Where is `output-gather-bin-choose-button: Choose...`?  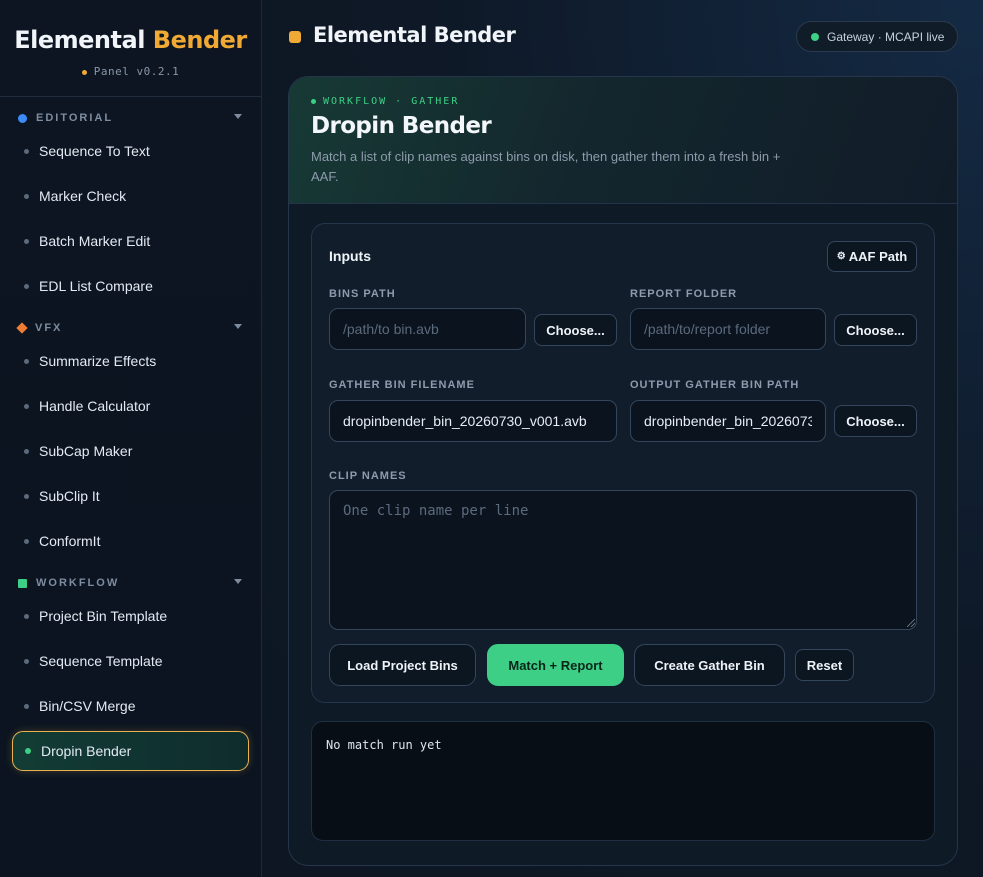
output-gather-bin-choose-button: Choose... is located at coordinates (875, 421).